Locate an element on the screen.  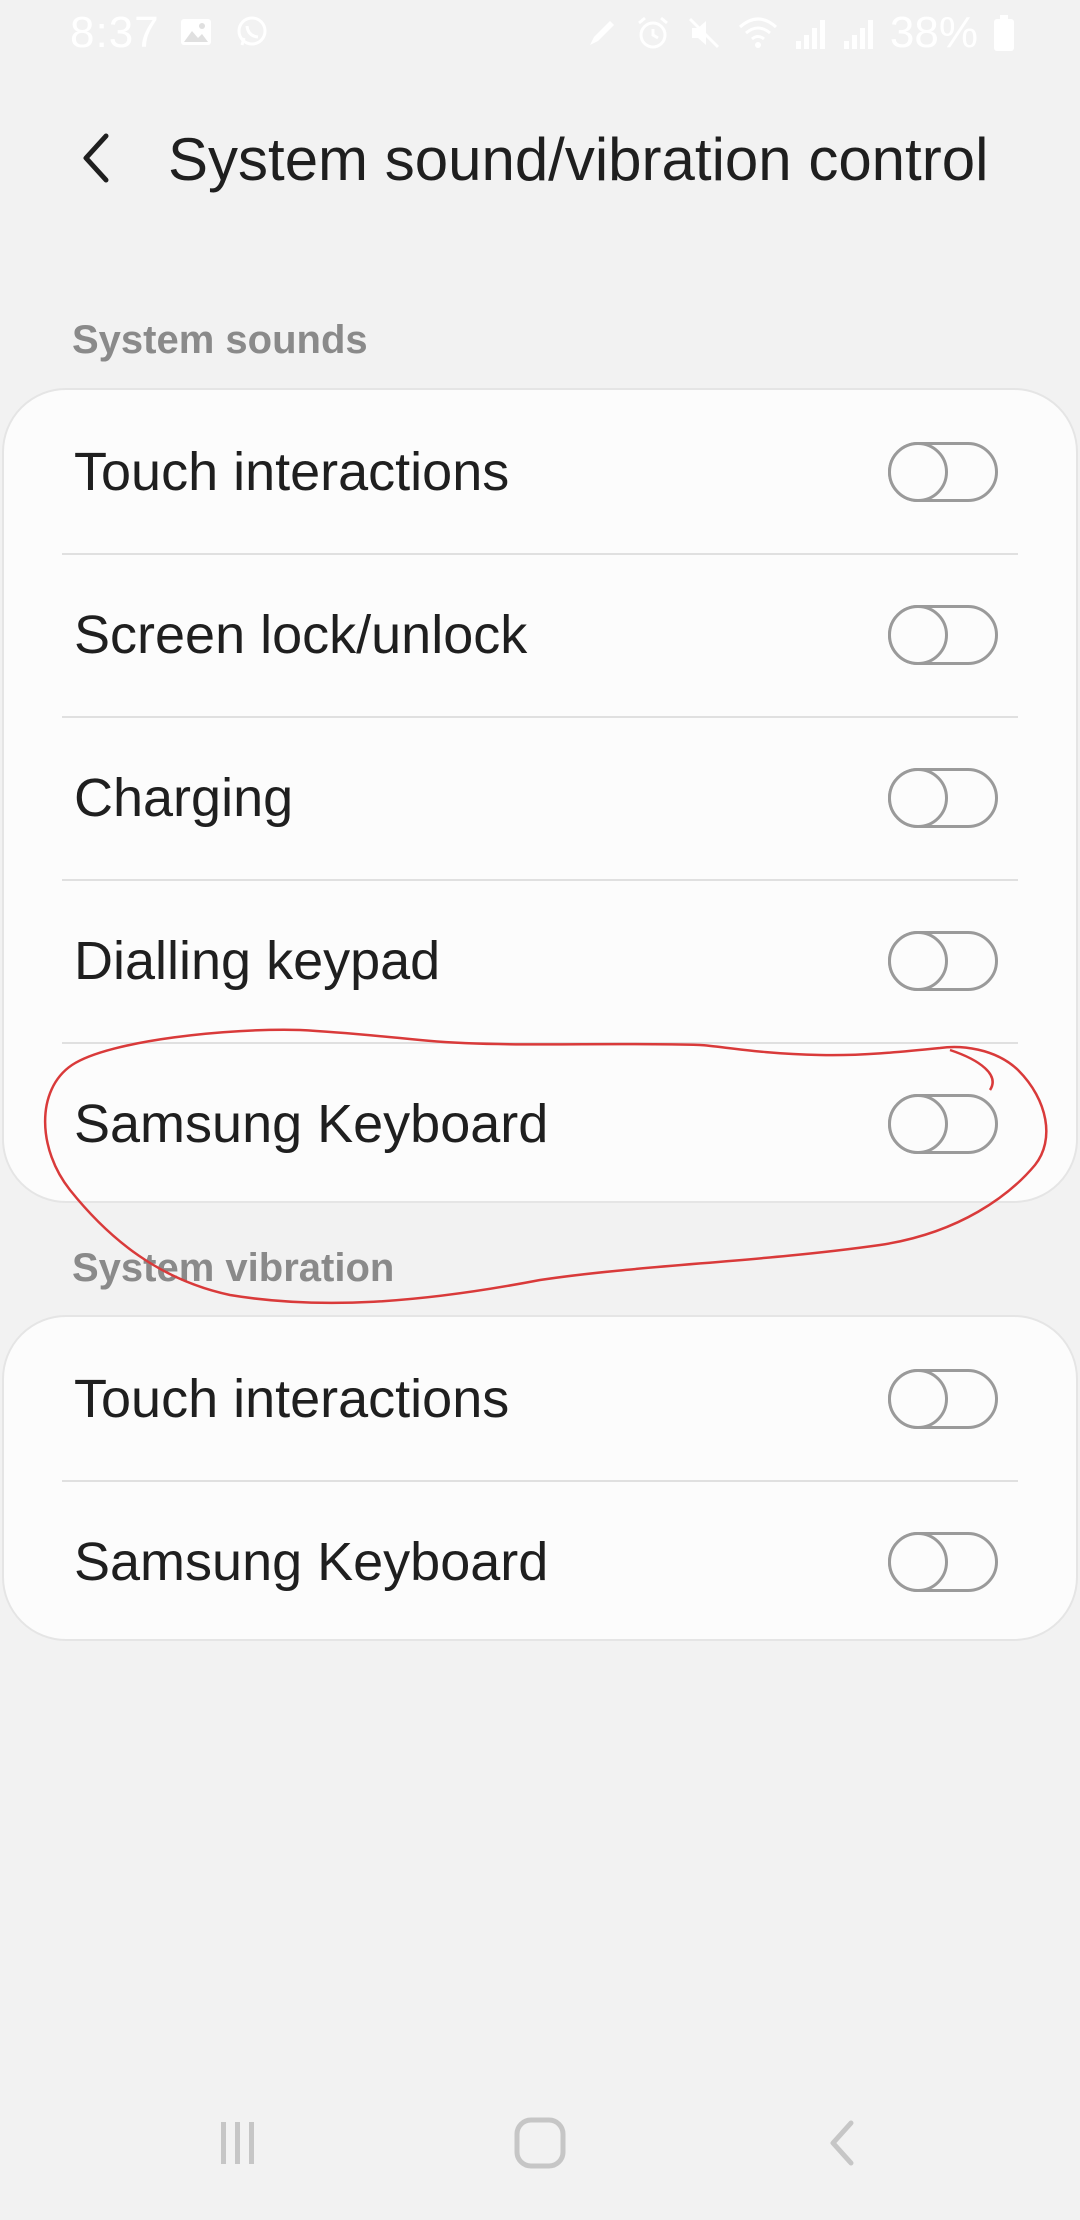
edit-icon is located at coordinates (602, 33).